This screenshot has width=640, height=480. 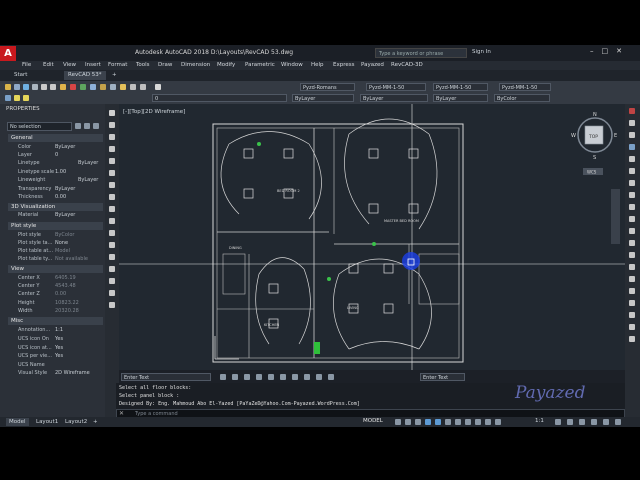 I want to click on enter-text-input-2: Enter Text, so click(x=442, y=377).